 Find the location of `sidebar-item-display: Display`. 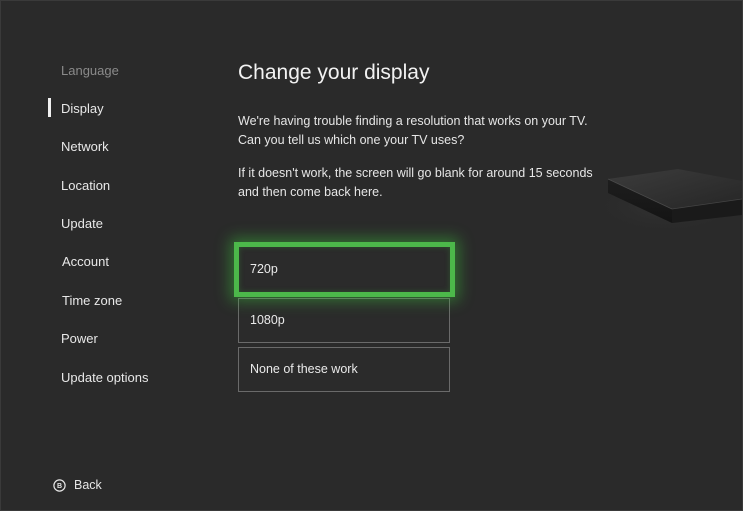

sidebar-item-display: Display is located at coordinates (82, 108).